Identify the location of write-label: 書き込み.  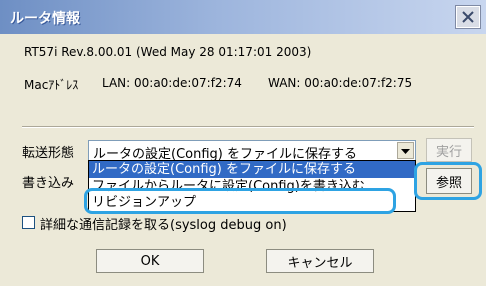
(48, 183).